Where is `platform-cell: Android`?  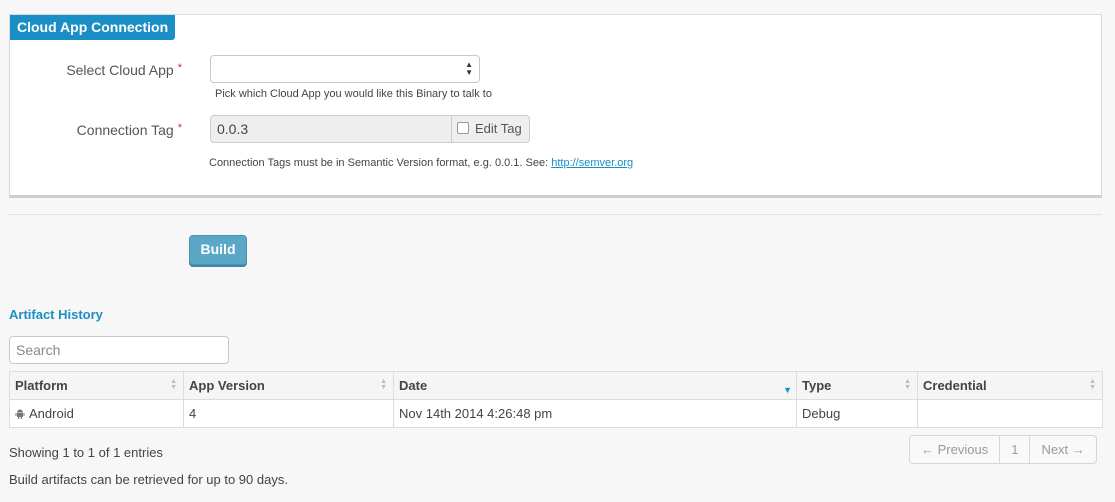
platform-cell: Android is located at coordinates (96, 413).